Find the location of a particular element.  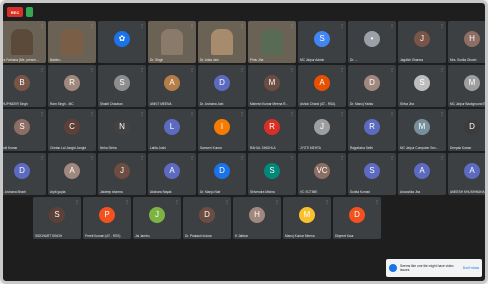

participant-tile: D ⋮ Dr. Archana Bharti is located at coordinates (24, 174).